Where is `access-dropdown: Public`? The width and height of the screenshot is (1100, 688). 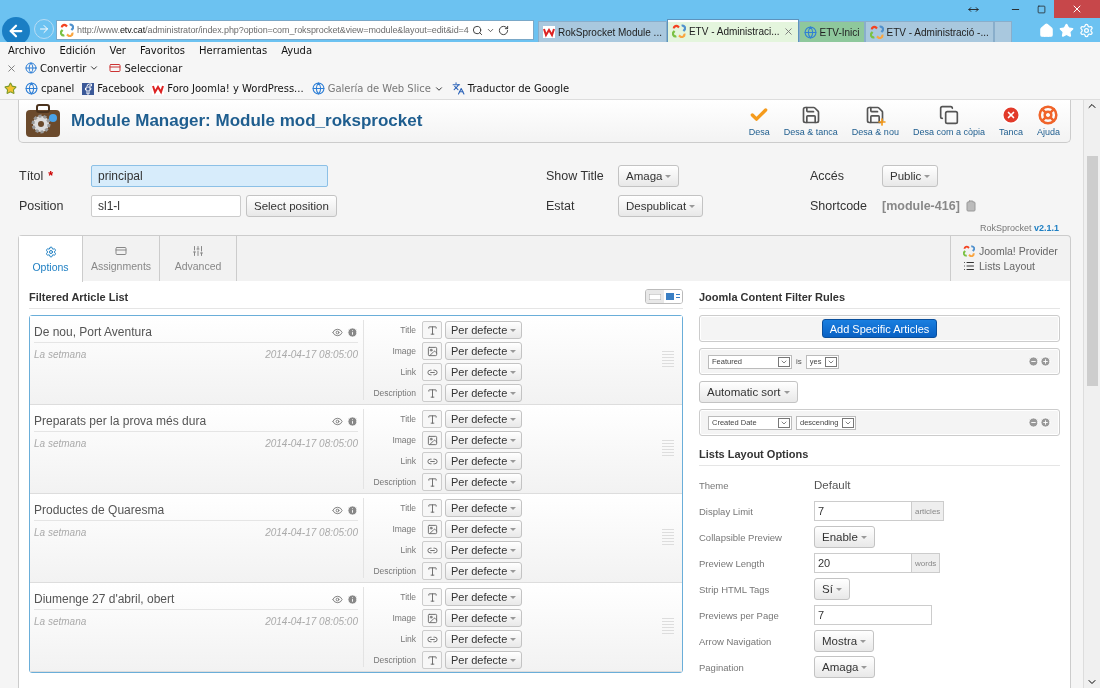
access-dropdown: Public is located at coordinates (910, 176).